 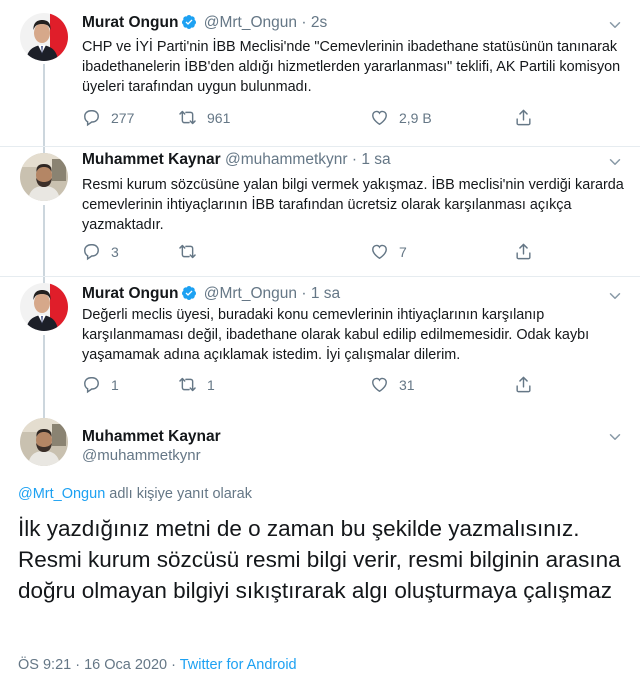 I want to click on tweet-header: Muhammet Kaynar @muhammetkynr · 1 sa, so click(x=236, y=160).